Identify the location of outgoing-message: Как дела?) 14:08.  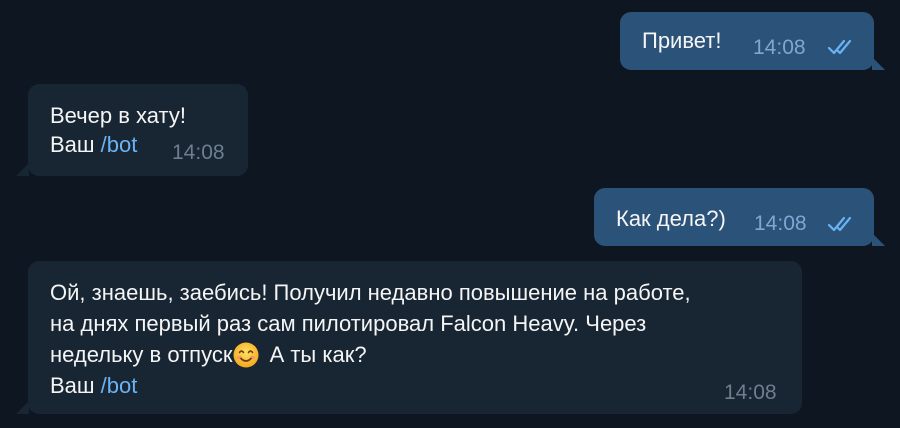
(734, 217).